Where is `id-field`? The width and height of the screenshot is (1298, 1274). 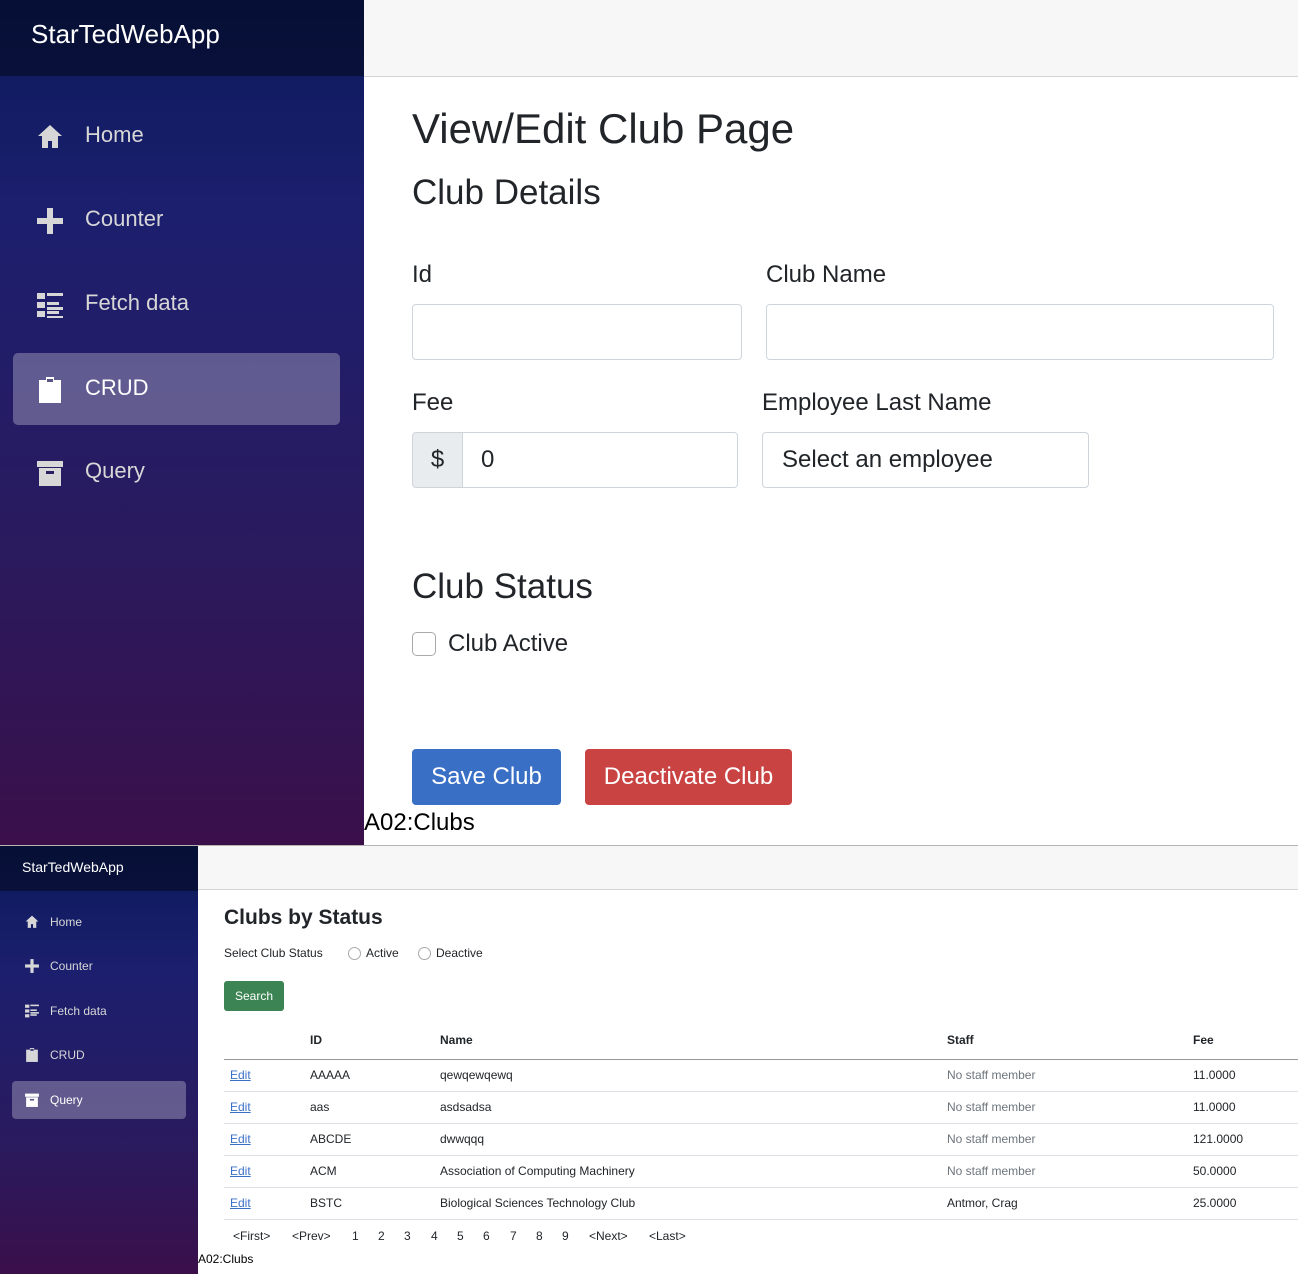 id-field is located at coordinates (577, 332).